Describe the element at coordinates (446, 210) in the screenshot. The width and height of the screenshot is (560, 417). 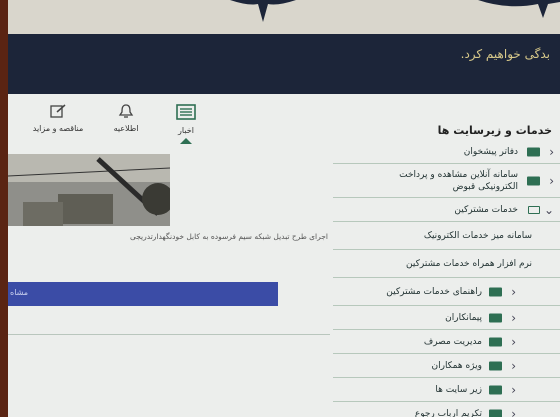
I see `menu-item-customer-services: ⌄ خدمات مشترکین` at that location.